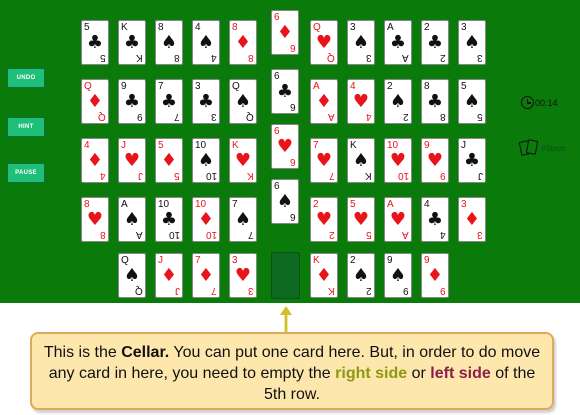 The height and width of the screenshot is (415, 580). I want to click on card: J ♦ J, so click(169, 275).